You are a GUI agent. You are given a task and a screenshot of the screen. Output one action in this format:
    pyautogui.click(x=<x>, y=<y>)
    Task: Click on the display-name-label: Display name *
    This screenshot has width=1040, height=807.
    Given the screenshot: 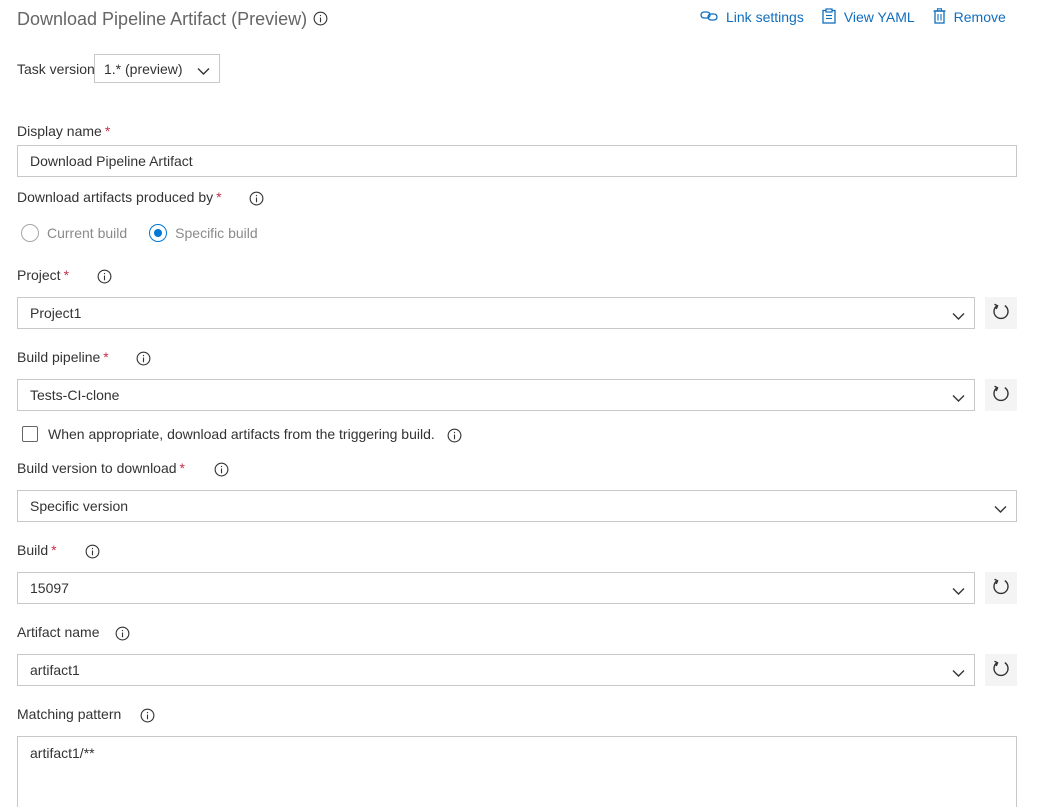 What is the action you would take?
    pyautogui.click(x=64, y=131)
    